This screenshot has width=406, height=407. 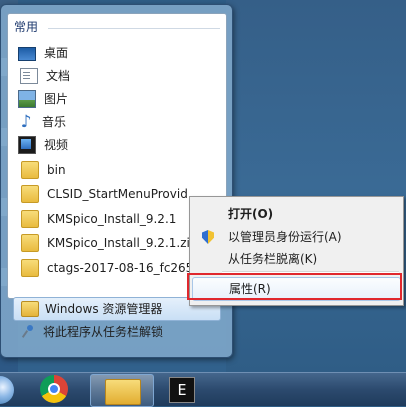 I want to click on chrome-icon, so click(x=54, y=389).